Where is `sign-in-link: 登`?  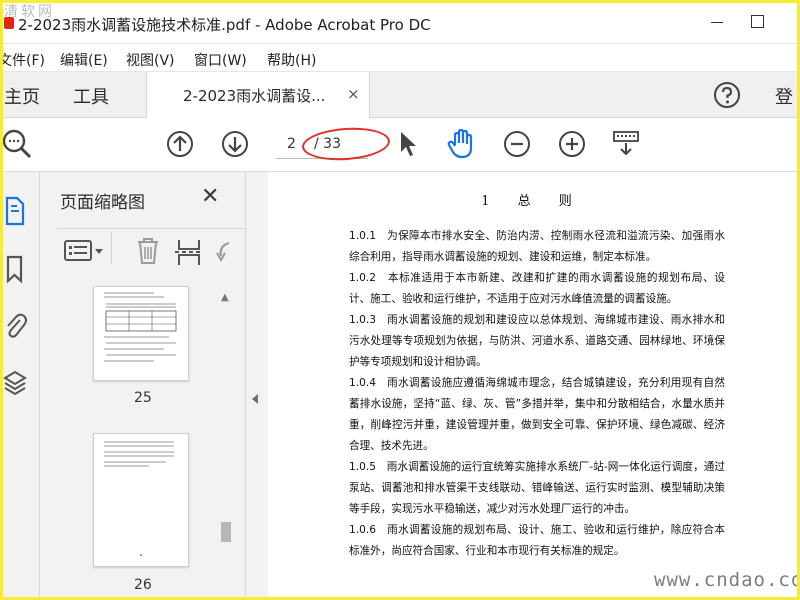
sign-in-link: 登 is located at coordinates (784, 96).